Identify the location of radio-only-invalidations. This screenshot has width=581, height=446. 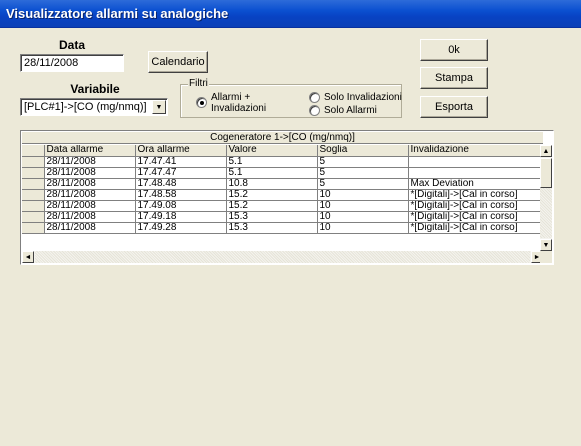
(314, 97).